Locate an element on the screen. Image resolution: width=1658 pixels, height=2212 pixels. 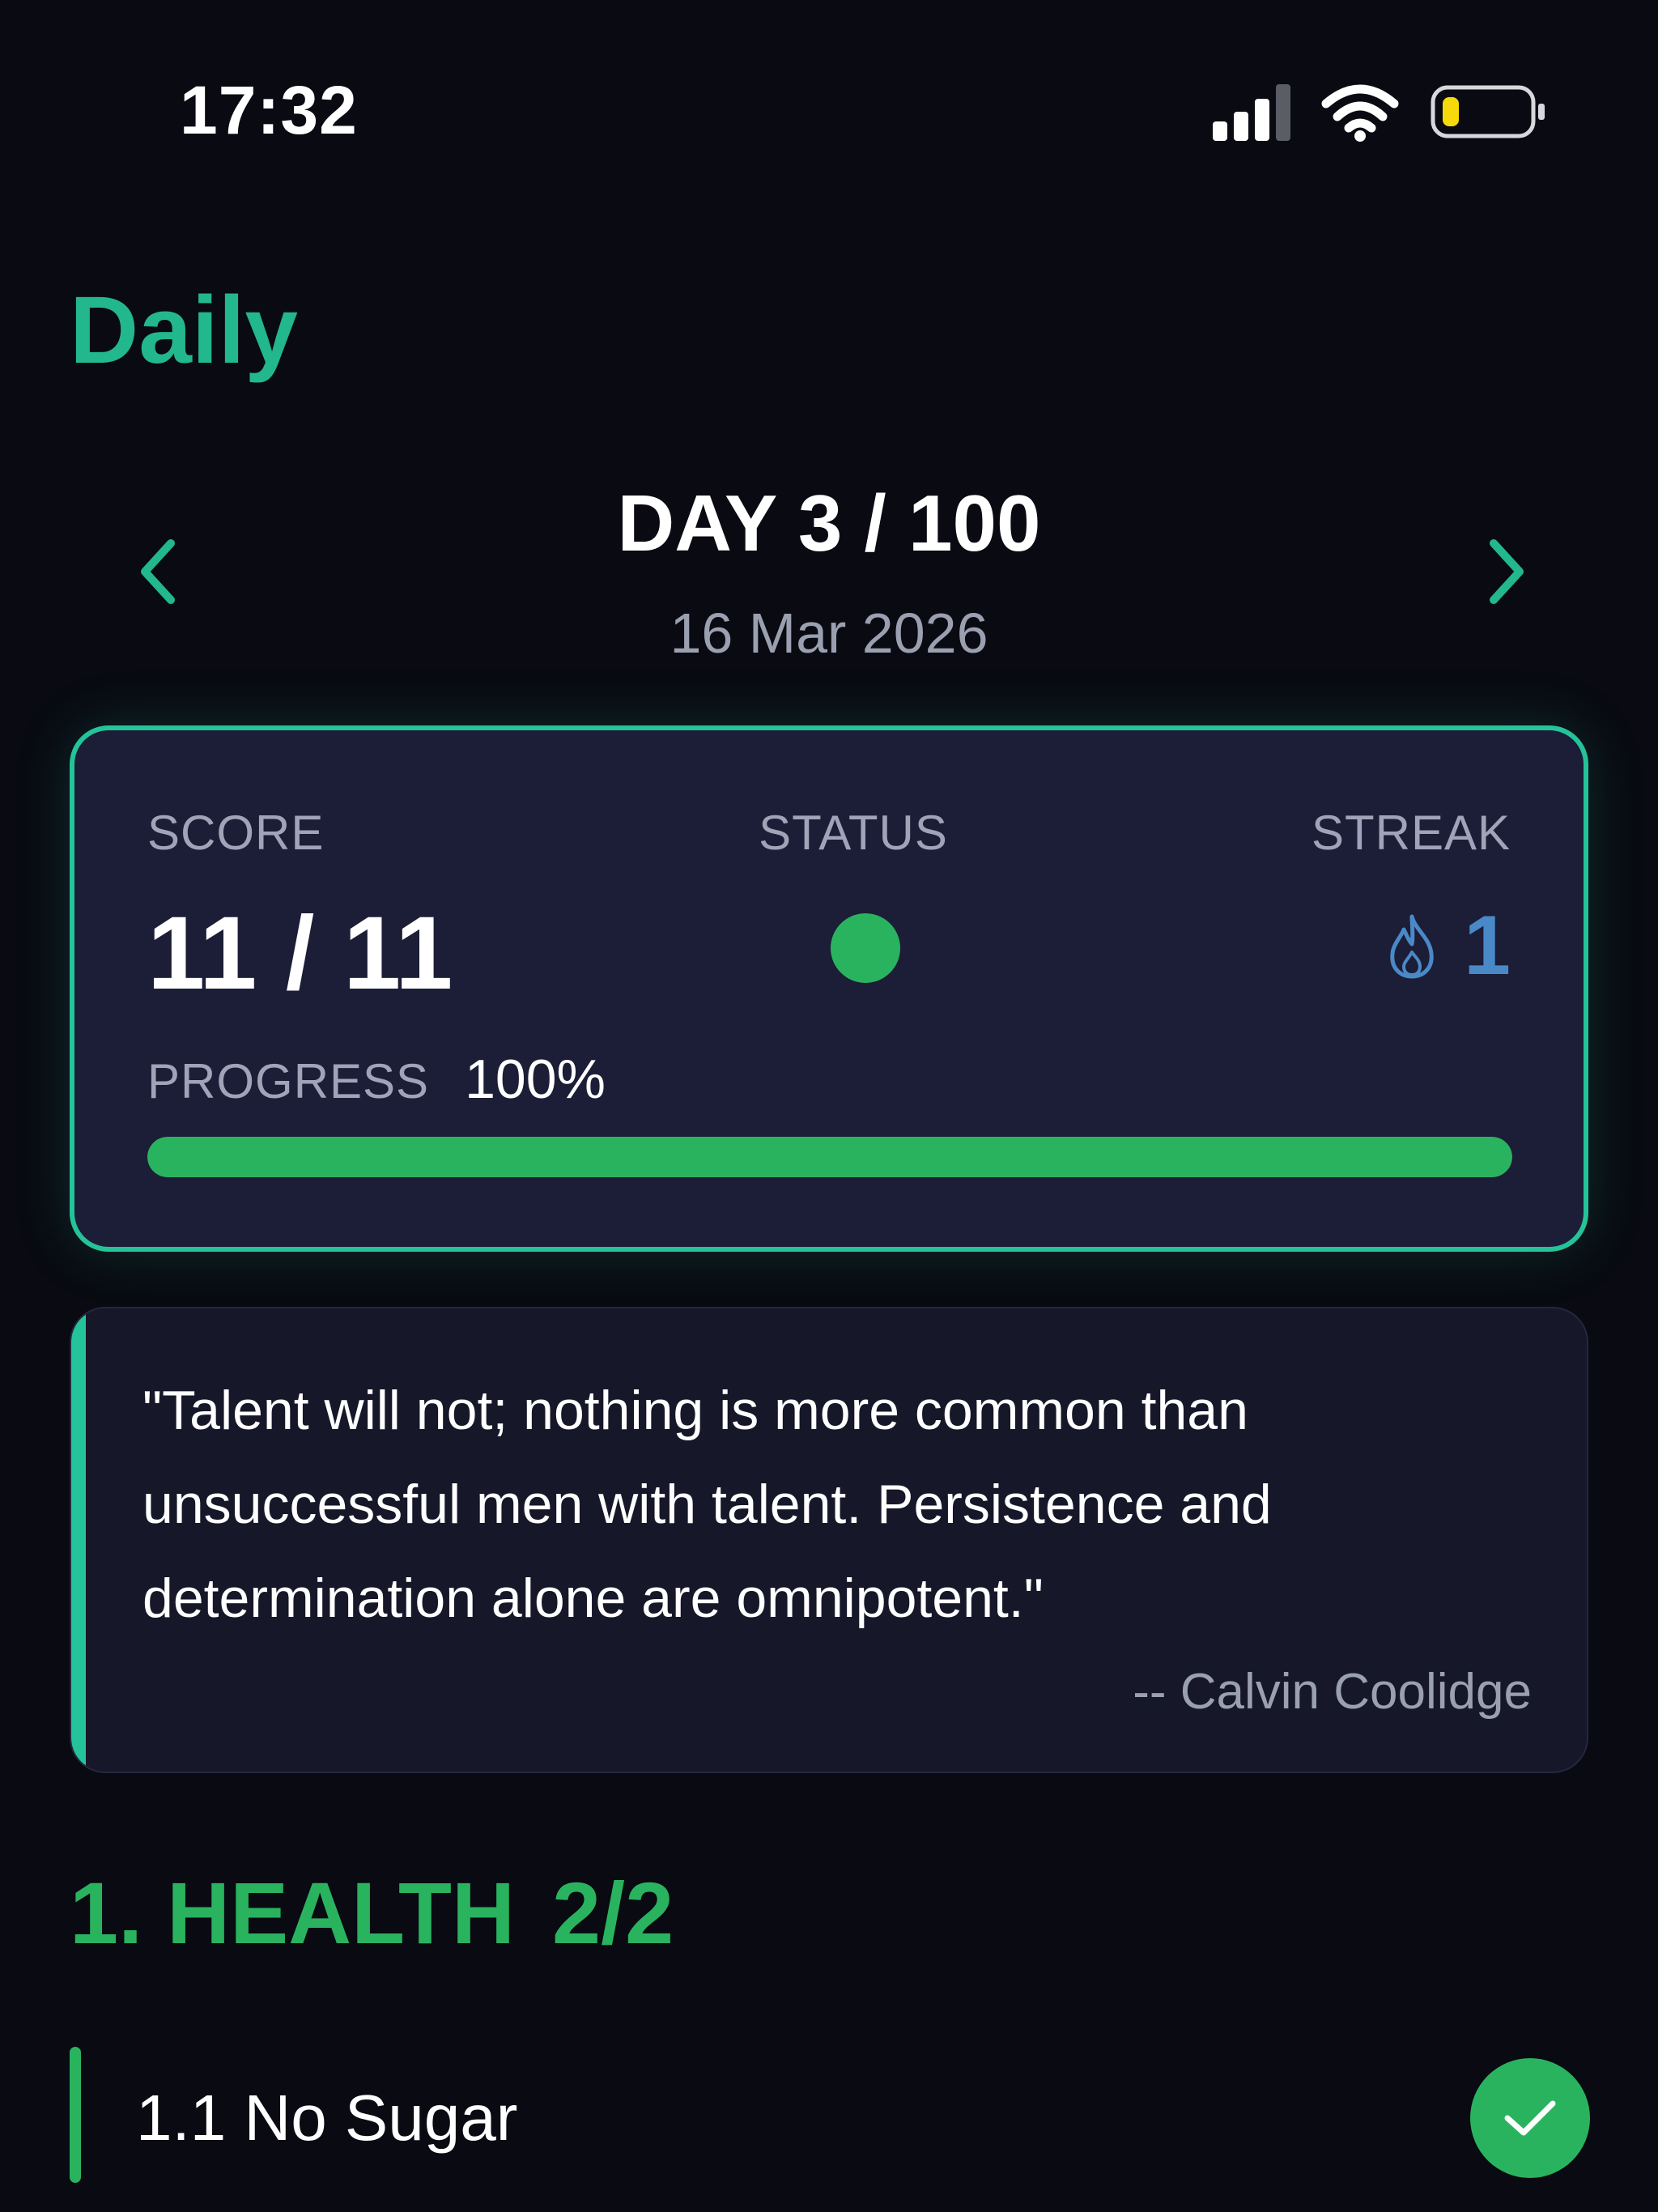
progress-label: PROGRESS is located at coordinates (288, 1081).